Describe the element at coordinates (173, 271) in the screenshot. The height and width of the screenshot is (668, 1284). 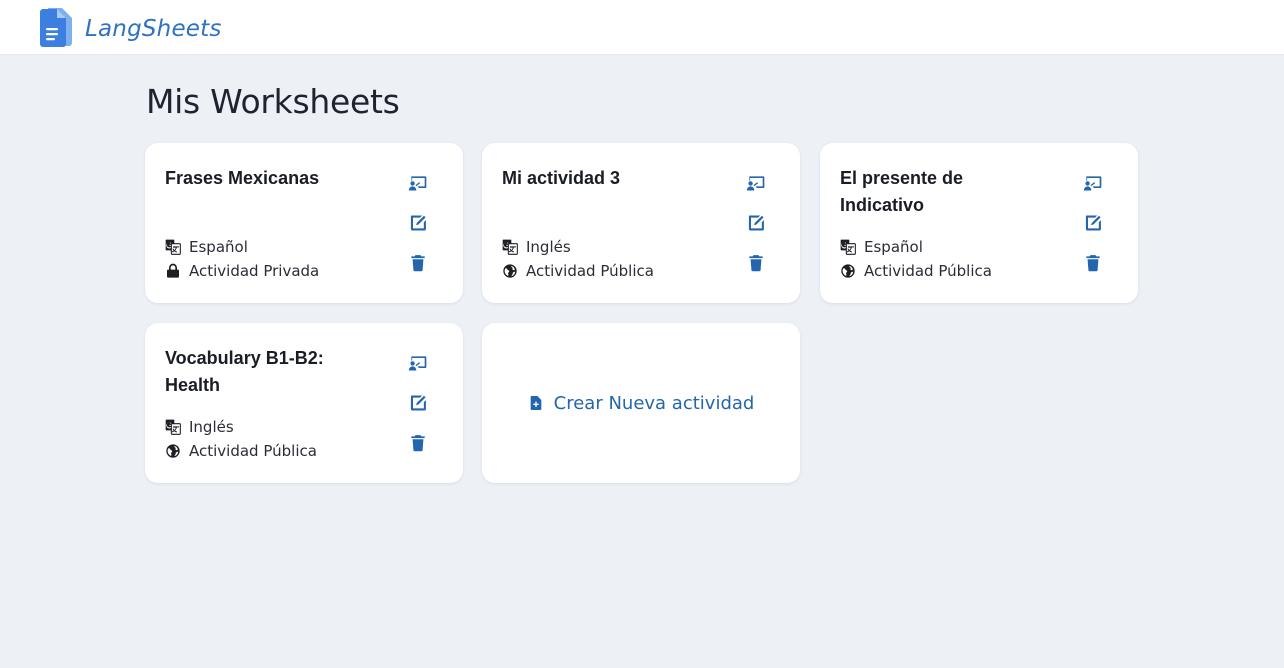
I see `lock-icon` at that location.